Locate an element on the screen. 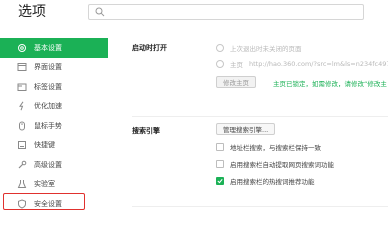 This screenshot has width=388, height=240. sidebar-item-advanced-settings: 高级设置 is located at coordinates (54, 165).